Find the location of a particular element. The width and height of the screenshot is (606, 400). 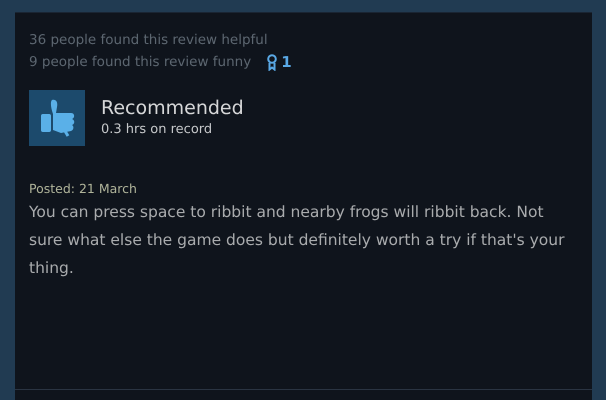

award-count: 1 is located at coordinates (286, 62).